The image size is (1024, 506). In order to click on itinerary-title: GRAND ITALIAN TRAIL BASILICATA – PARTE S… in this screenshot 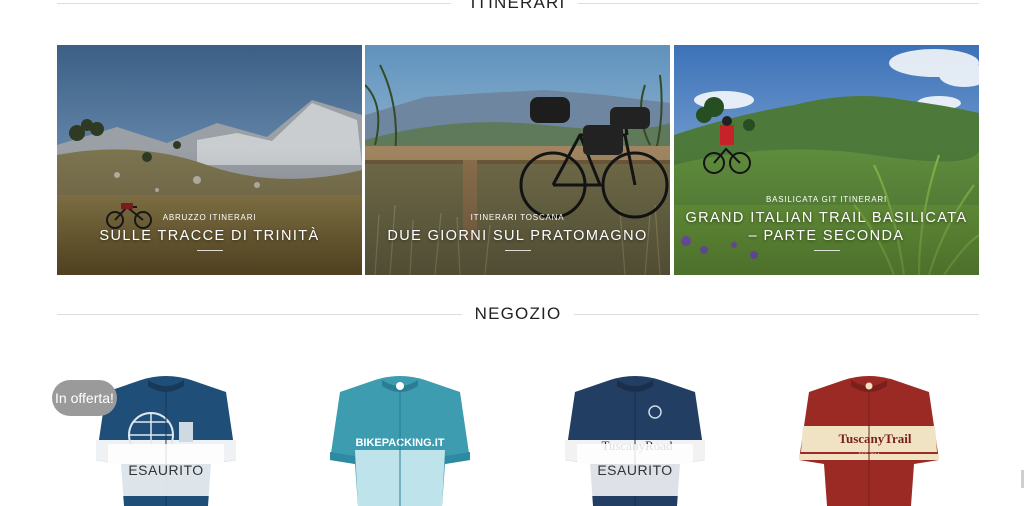, I will do `click(826, 227)`.